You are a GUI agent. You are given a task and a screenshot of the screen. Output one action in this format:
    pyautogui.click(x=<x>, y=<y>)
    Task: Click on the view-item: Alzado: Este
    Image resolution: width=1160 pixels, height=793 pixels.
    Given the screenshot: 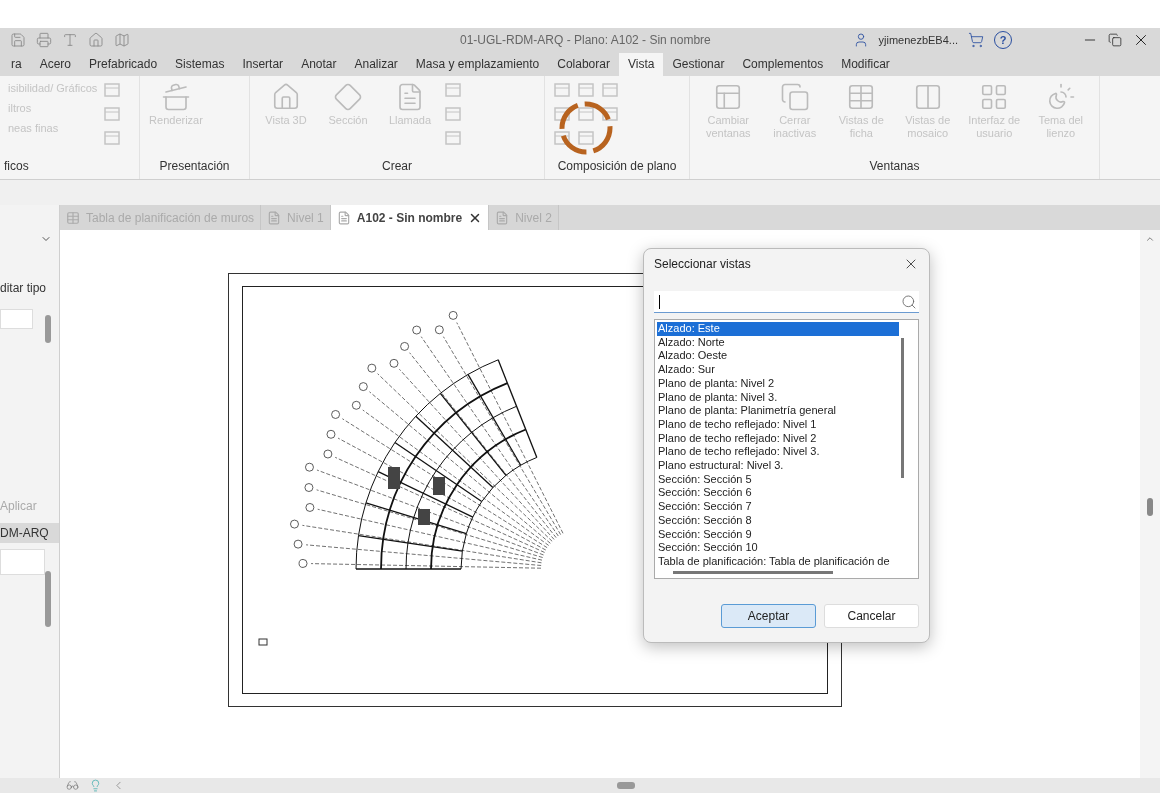 What is the action you would take?
    pyautogui.click(x=778, y=329)
    